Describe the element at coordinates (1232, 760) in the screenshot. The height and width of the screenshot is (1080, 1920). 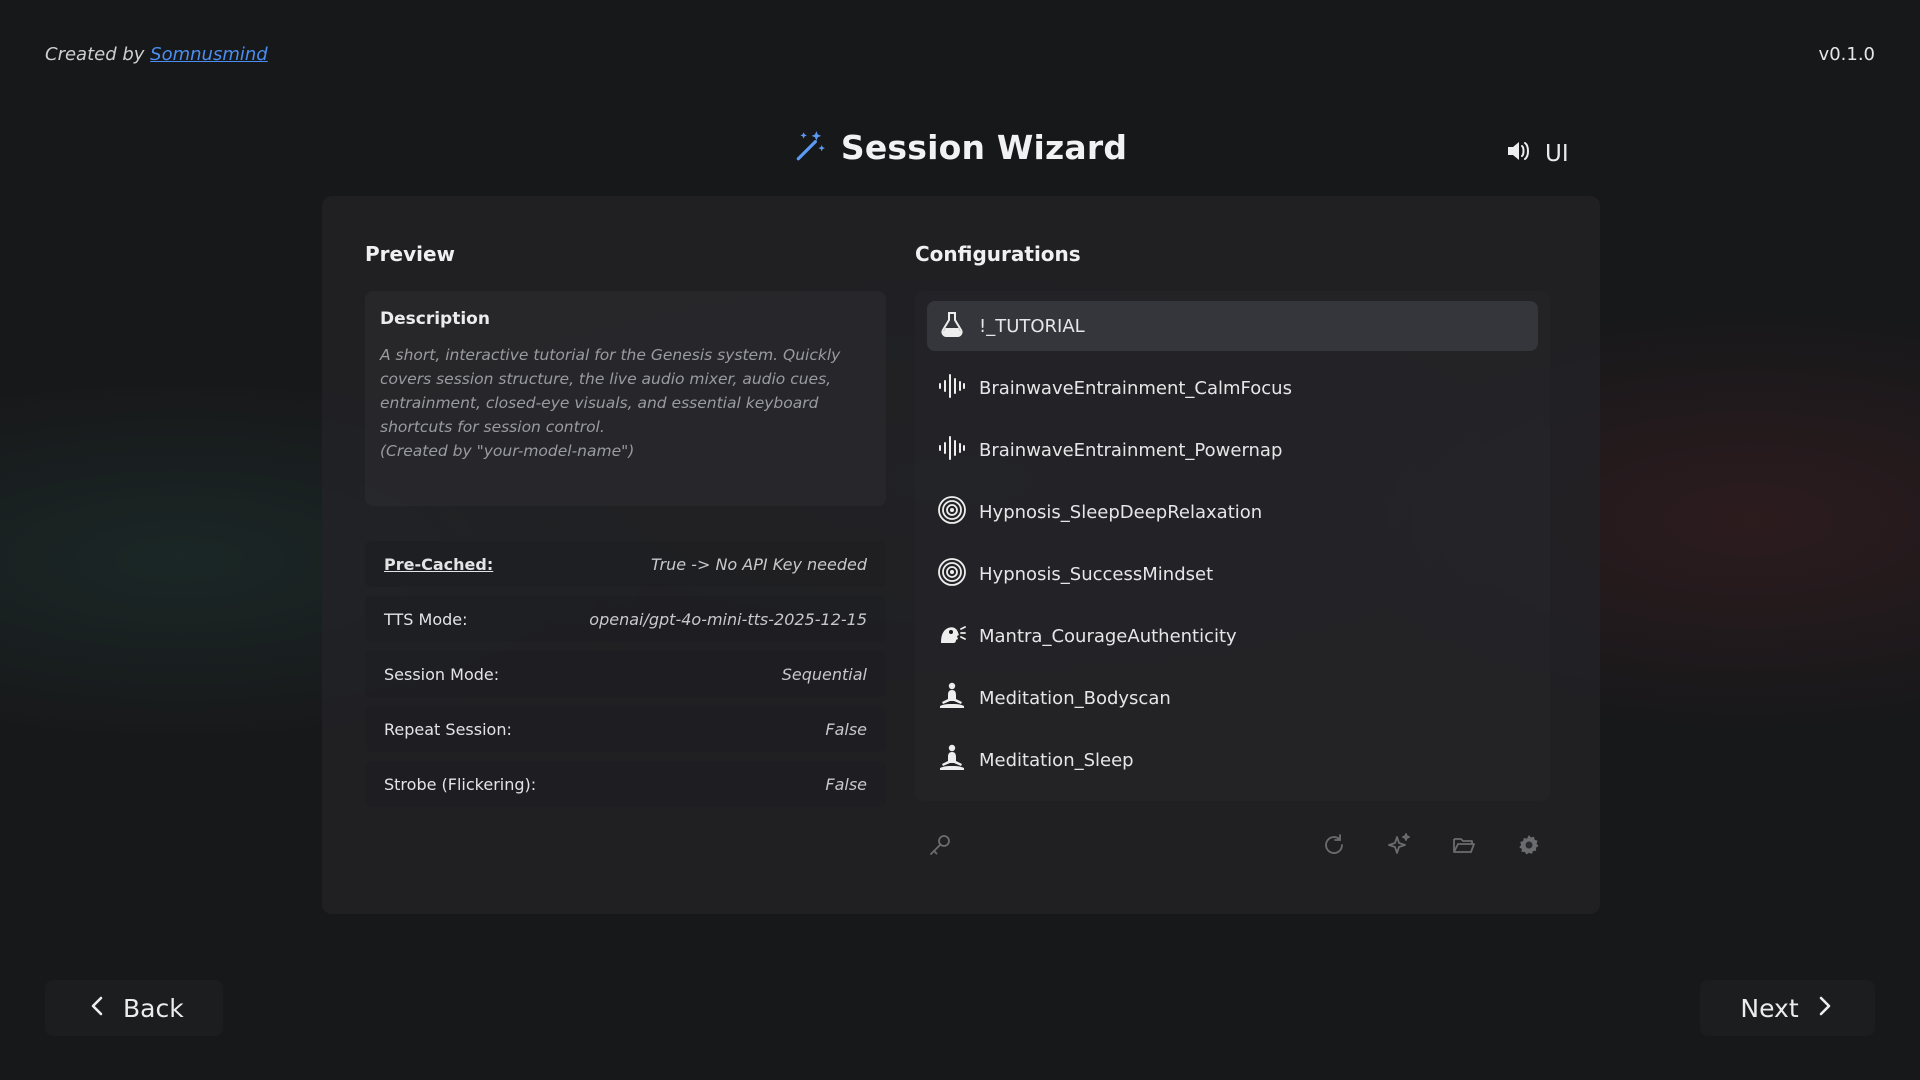
I see `config-item-meditation-sleep: Meditation_Sleep` at that location.